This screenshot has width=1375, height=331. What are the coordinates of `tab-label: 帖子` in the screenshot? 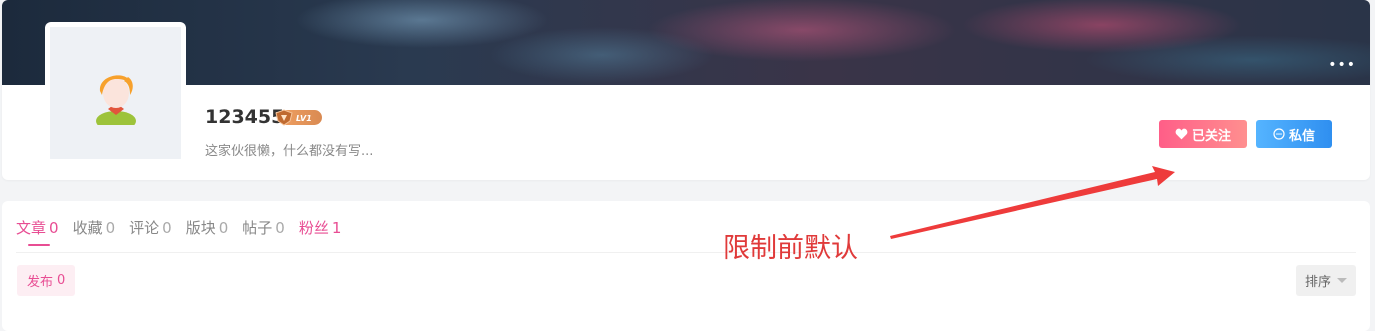 It's located at (257, 228).